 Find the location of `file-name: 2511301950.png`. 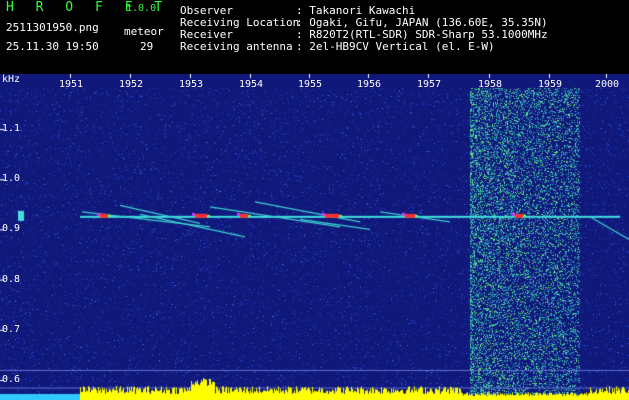

file-name: 2511301950.png is located at coordinates (52, 27).